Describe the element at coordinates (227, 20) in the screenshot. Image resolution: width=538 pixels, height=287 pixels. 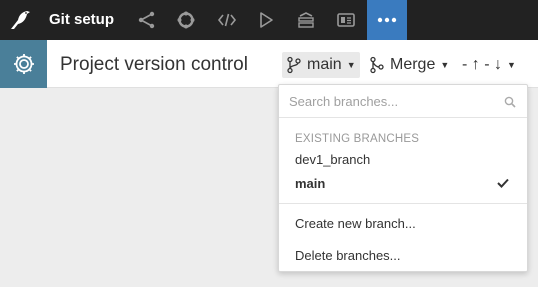
I see `code-icon` at that location.